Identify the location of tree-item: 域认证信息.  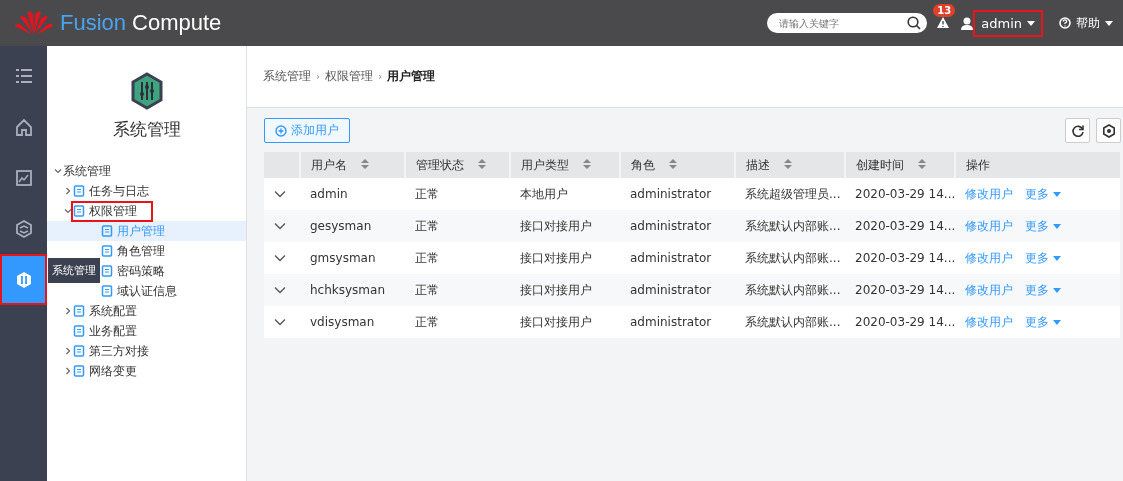
(146, 291).